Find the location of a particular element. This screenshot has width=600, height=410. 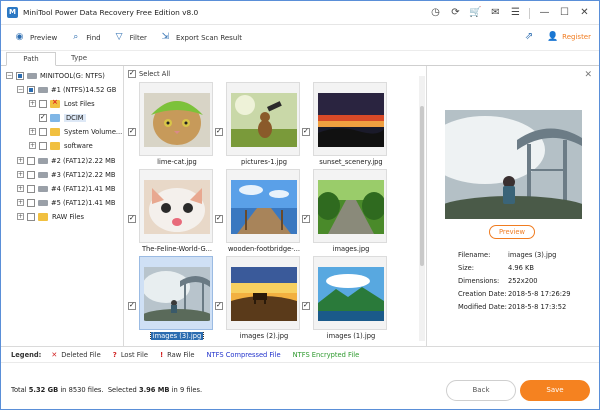

back-button: Back is located at coordinates (481, 390).